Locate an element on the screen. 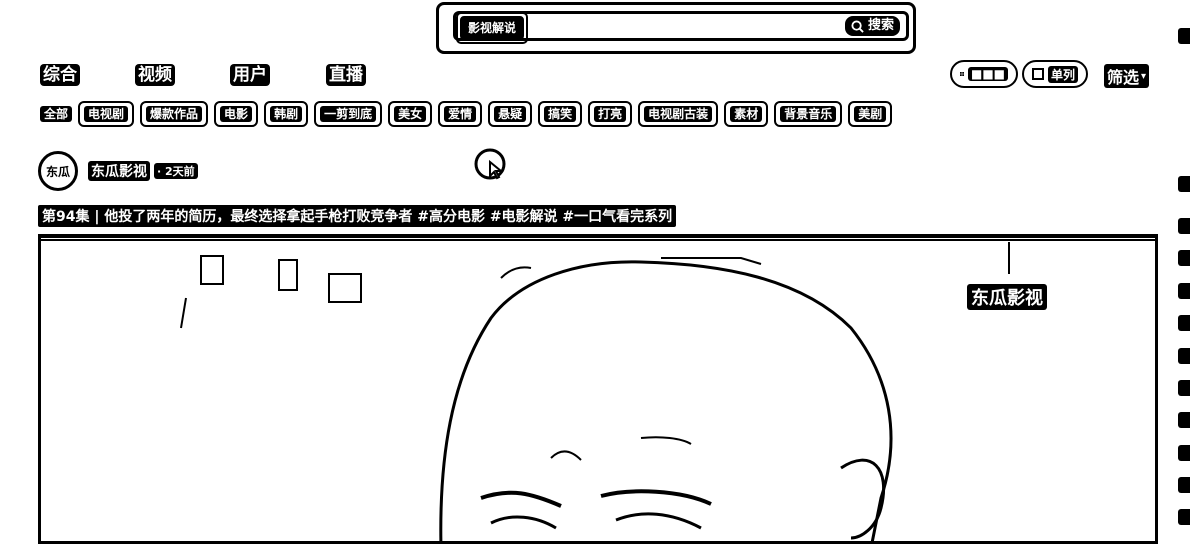 The image size is (1190, 544). single-column-button: 单列 is located at coordinates (1055, 74).